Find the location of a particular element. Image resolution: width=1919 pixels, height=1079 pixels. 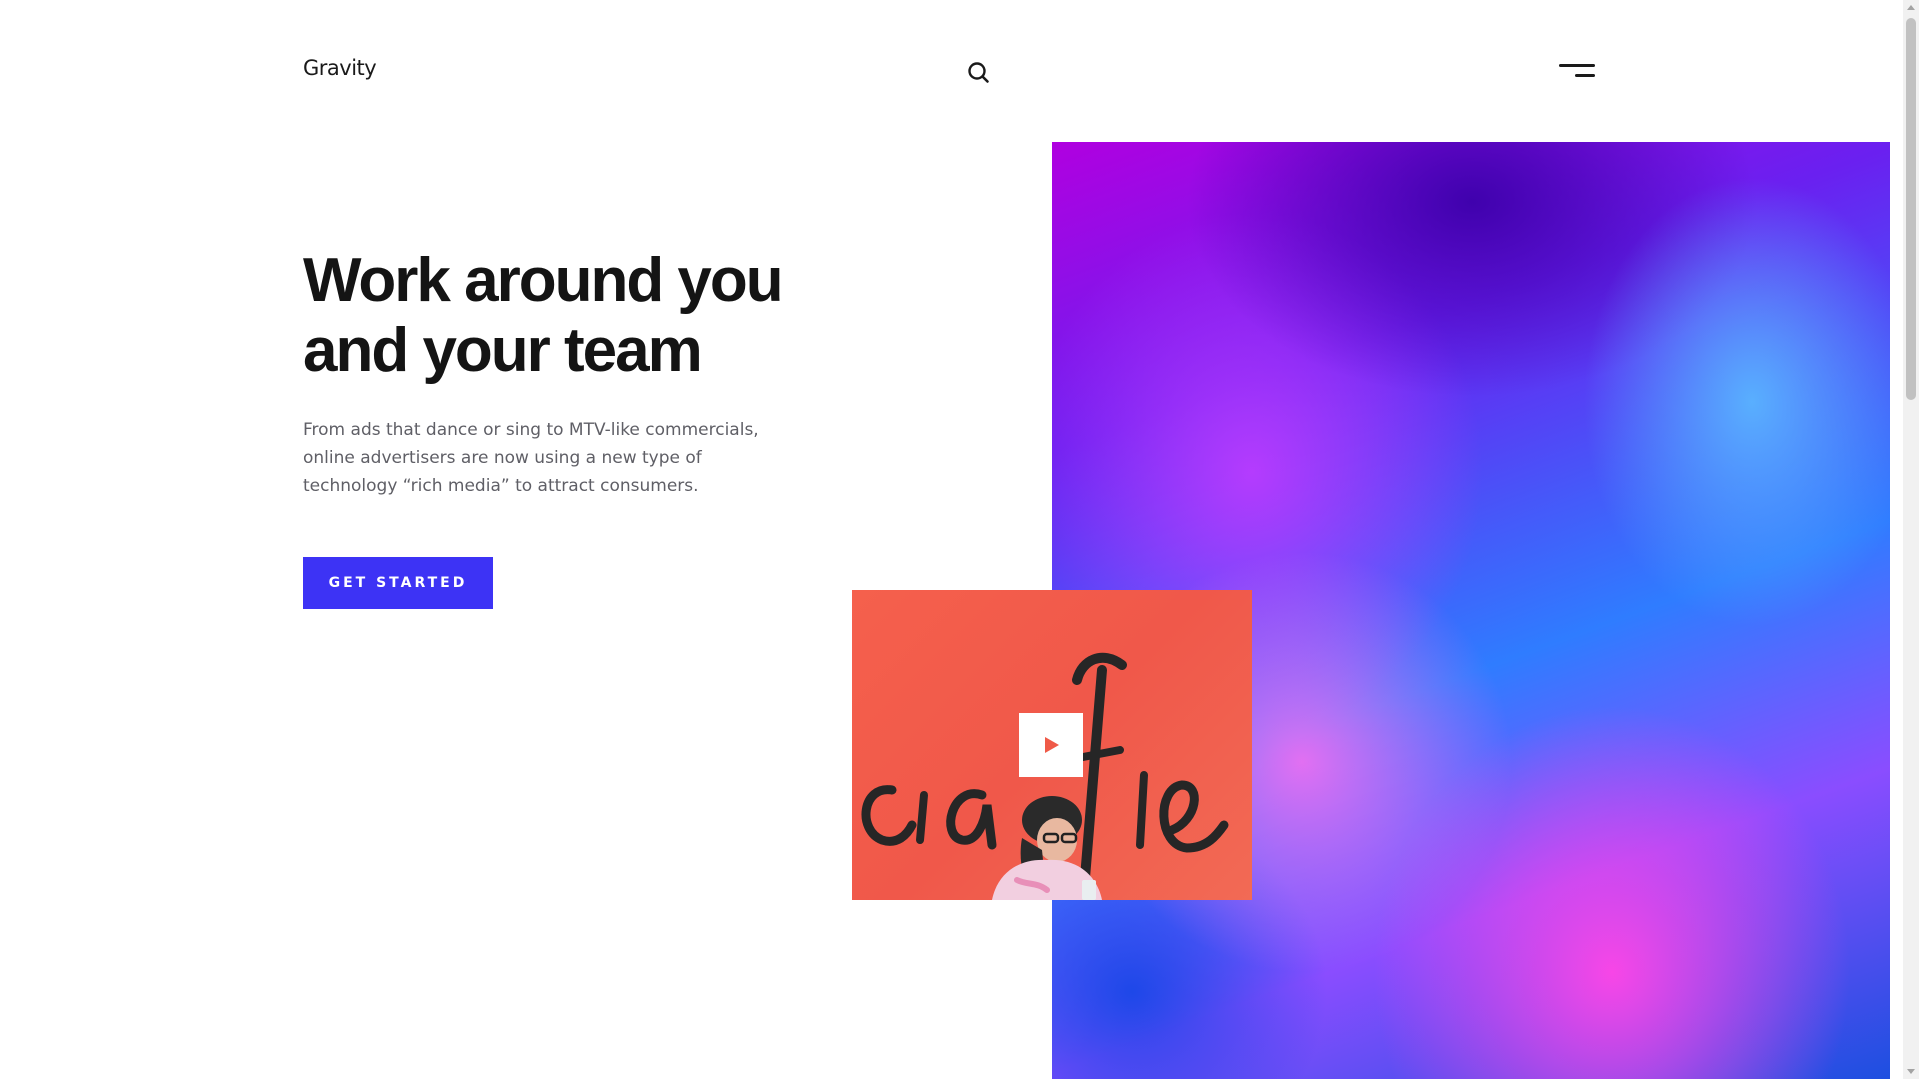

play-button is located at coordinates (1051, 745).